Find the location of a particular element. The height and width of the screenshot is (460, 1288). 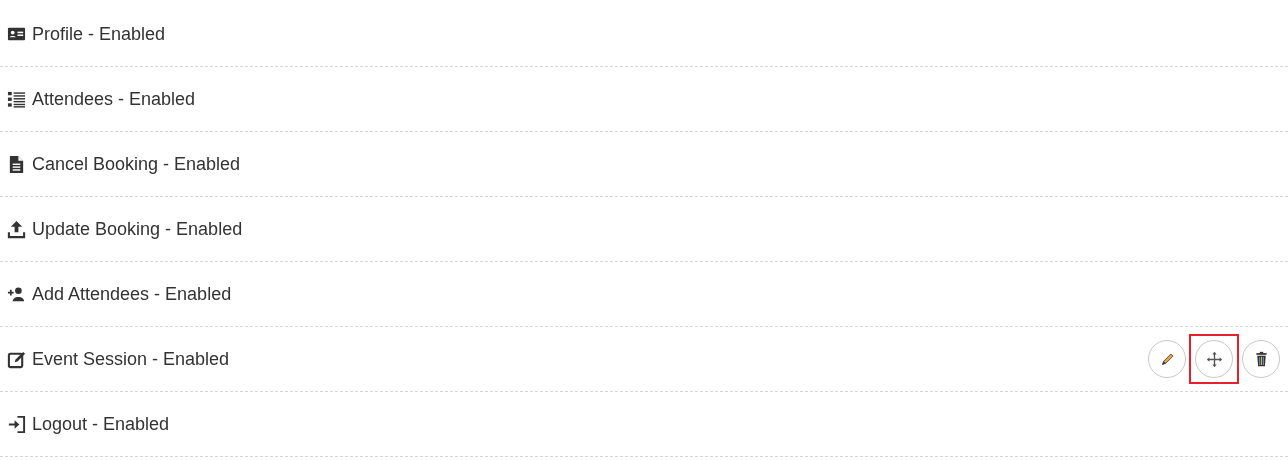

delete-button is located at coordinates (1261, 359).